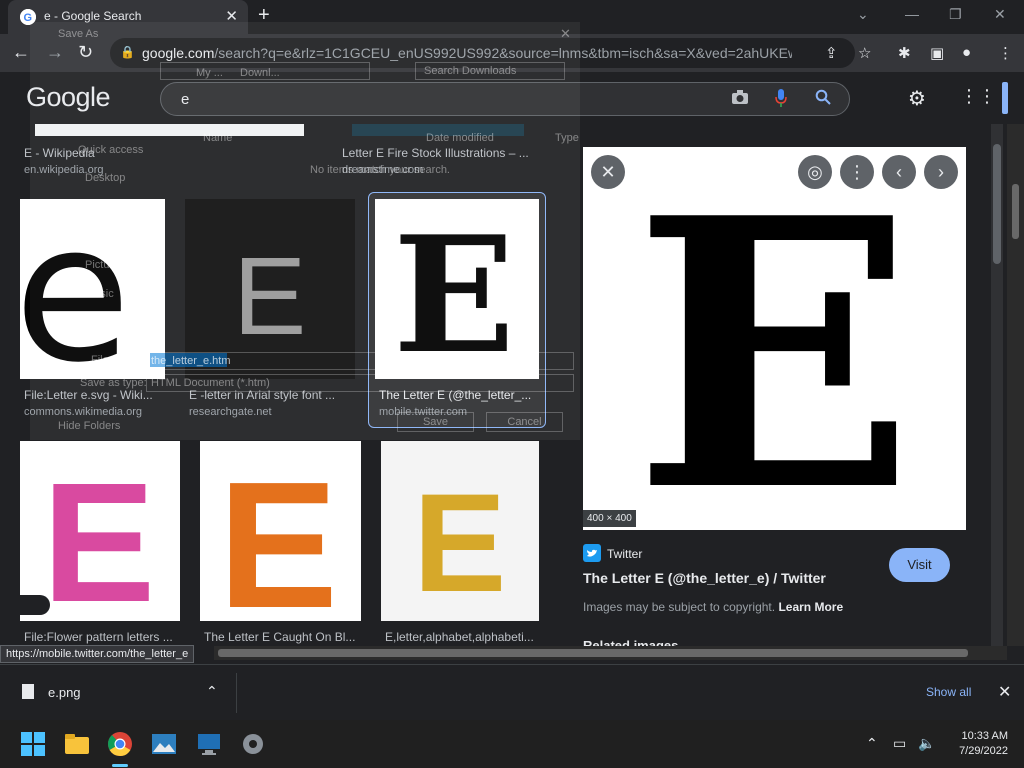 The image size is (1024, 768). What do you see at coordinates (815, 172) in the screenshot?
I see `lens-icon: ◎` at bounding box center [815, 172].